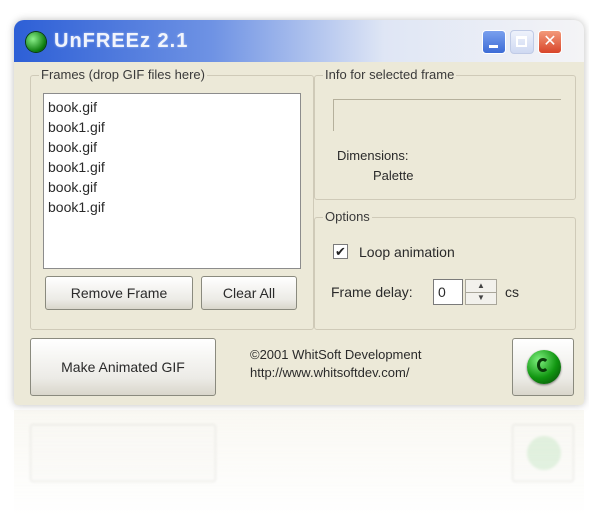  I want to click on close-button: ✕, so click(550, 42).